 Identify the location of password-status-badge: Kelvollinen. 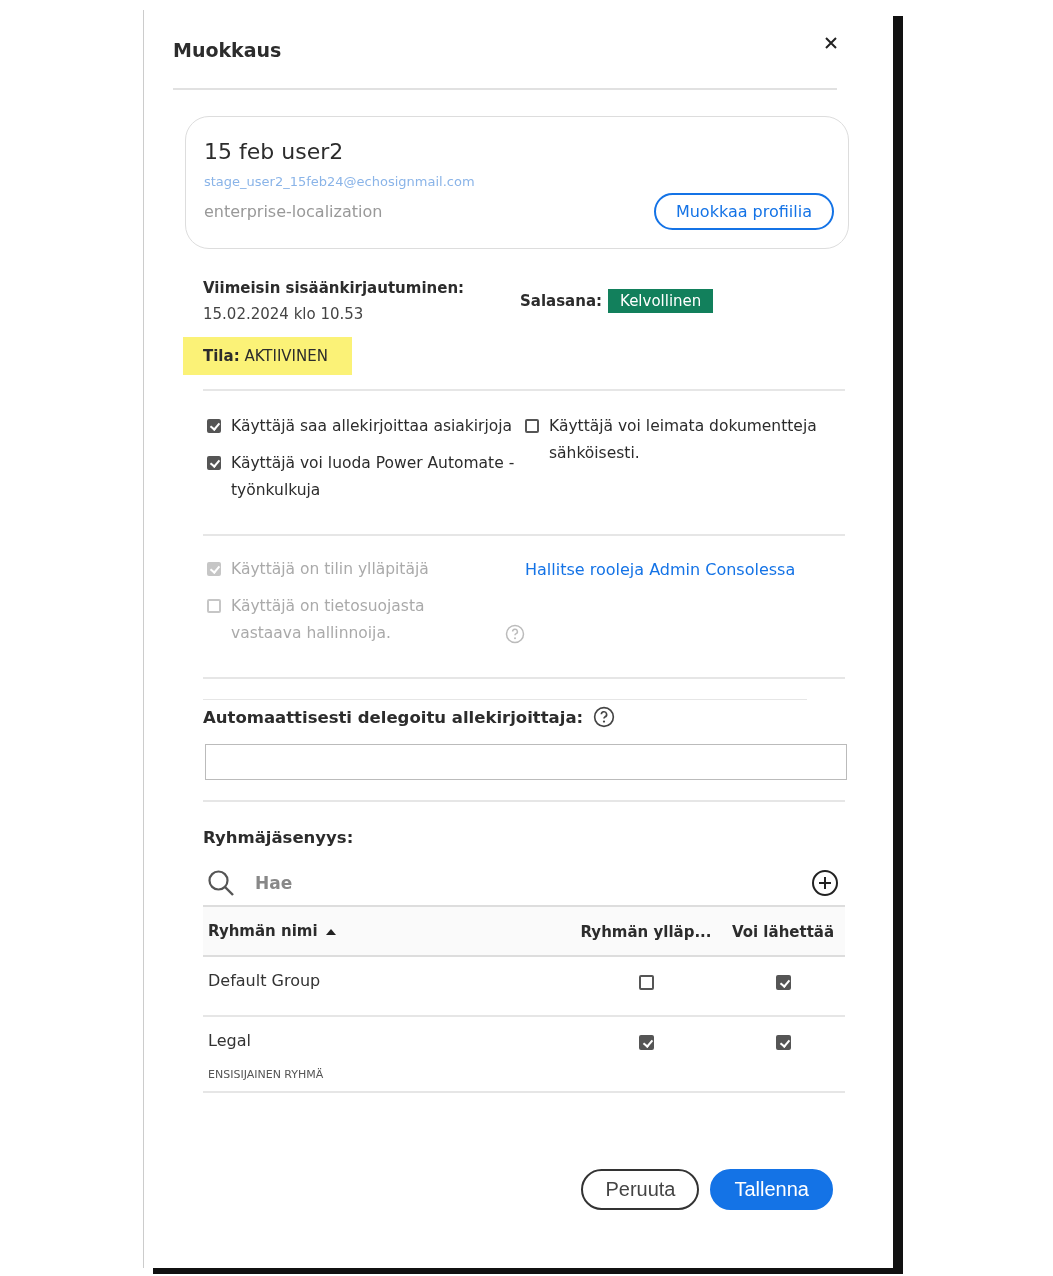
(661, 301).